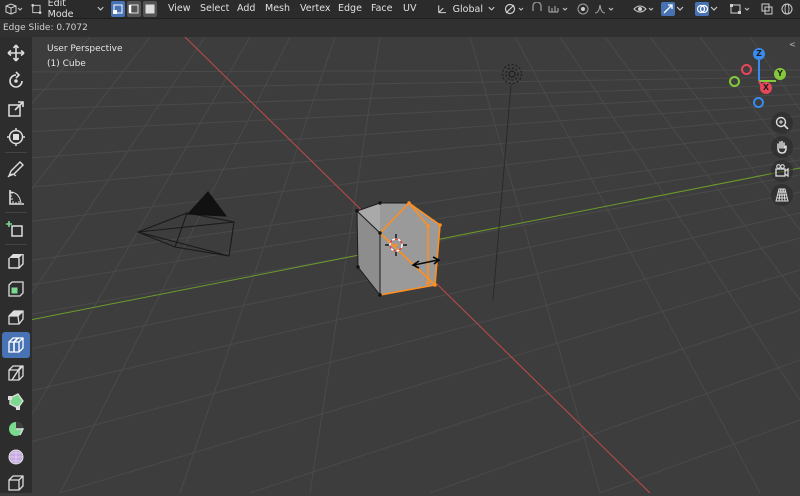  I want to click on menu-face: Face, so click(381, 9).